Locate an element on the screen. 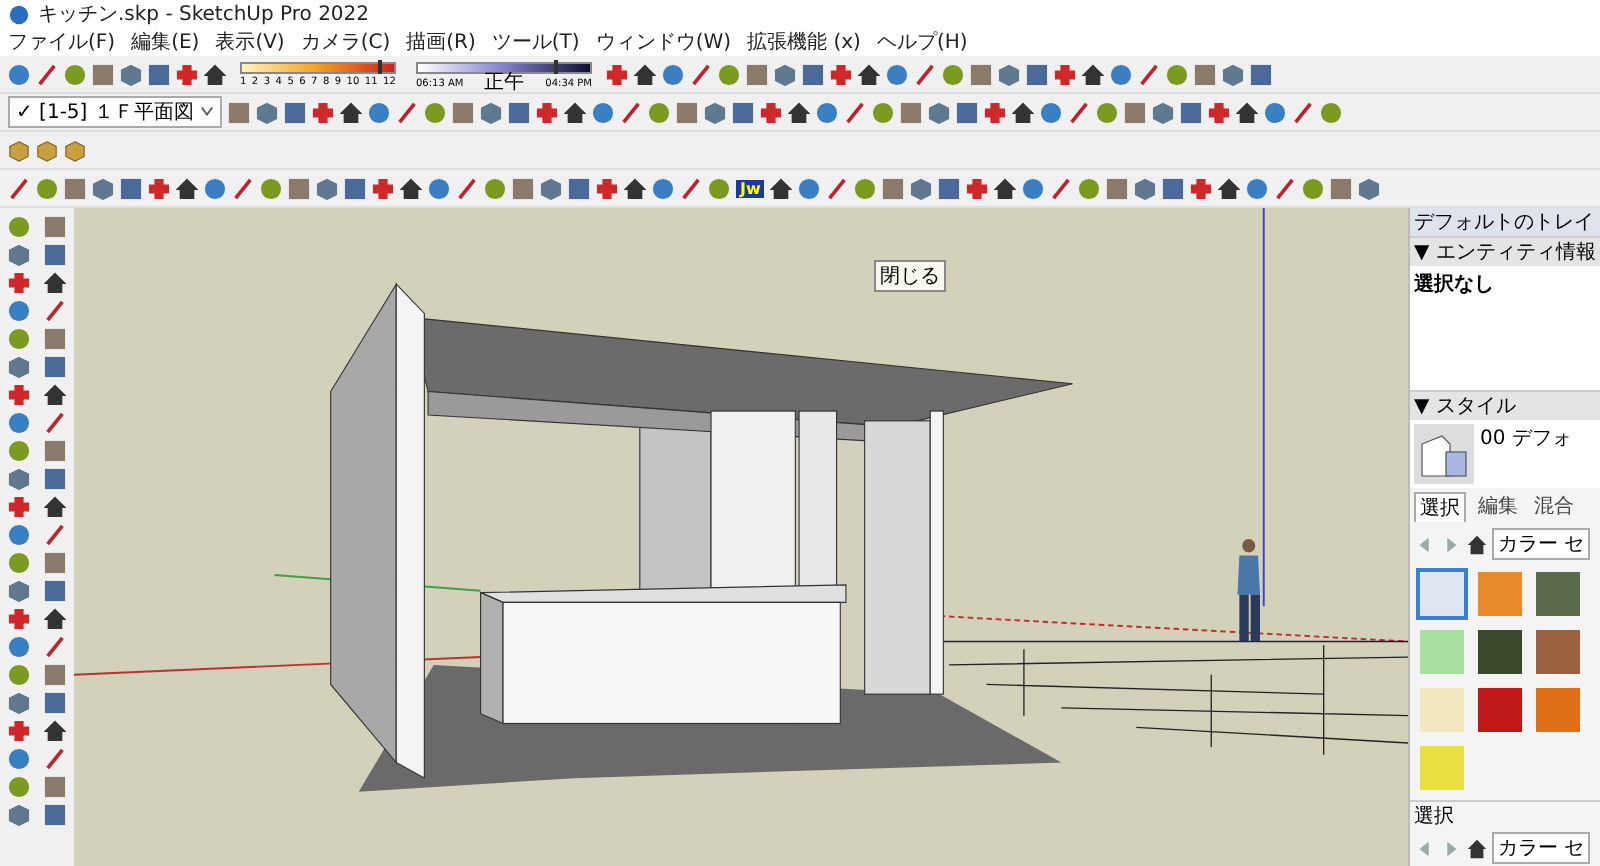  menu-item: ファイル(F) is located at coordinates (62, 42).